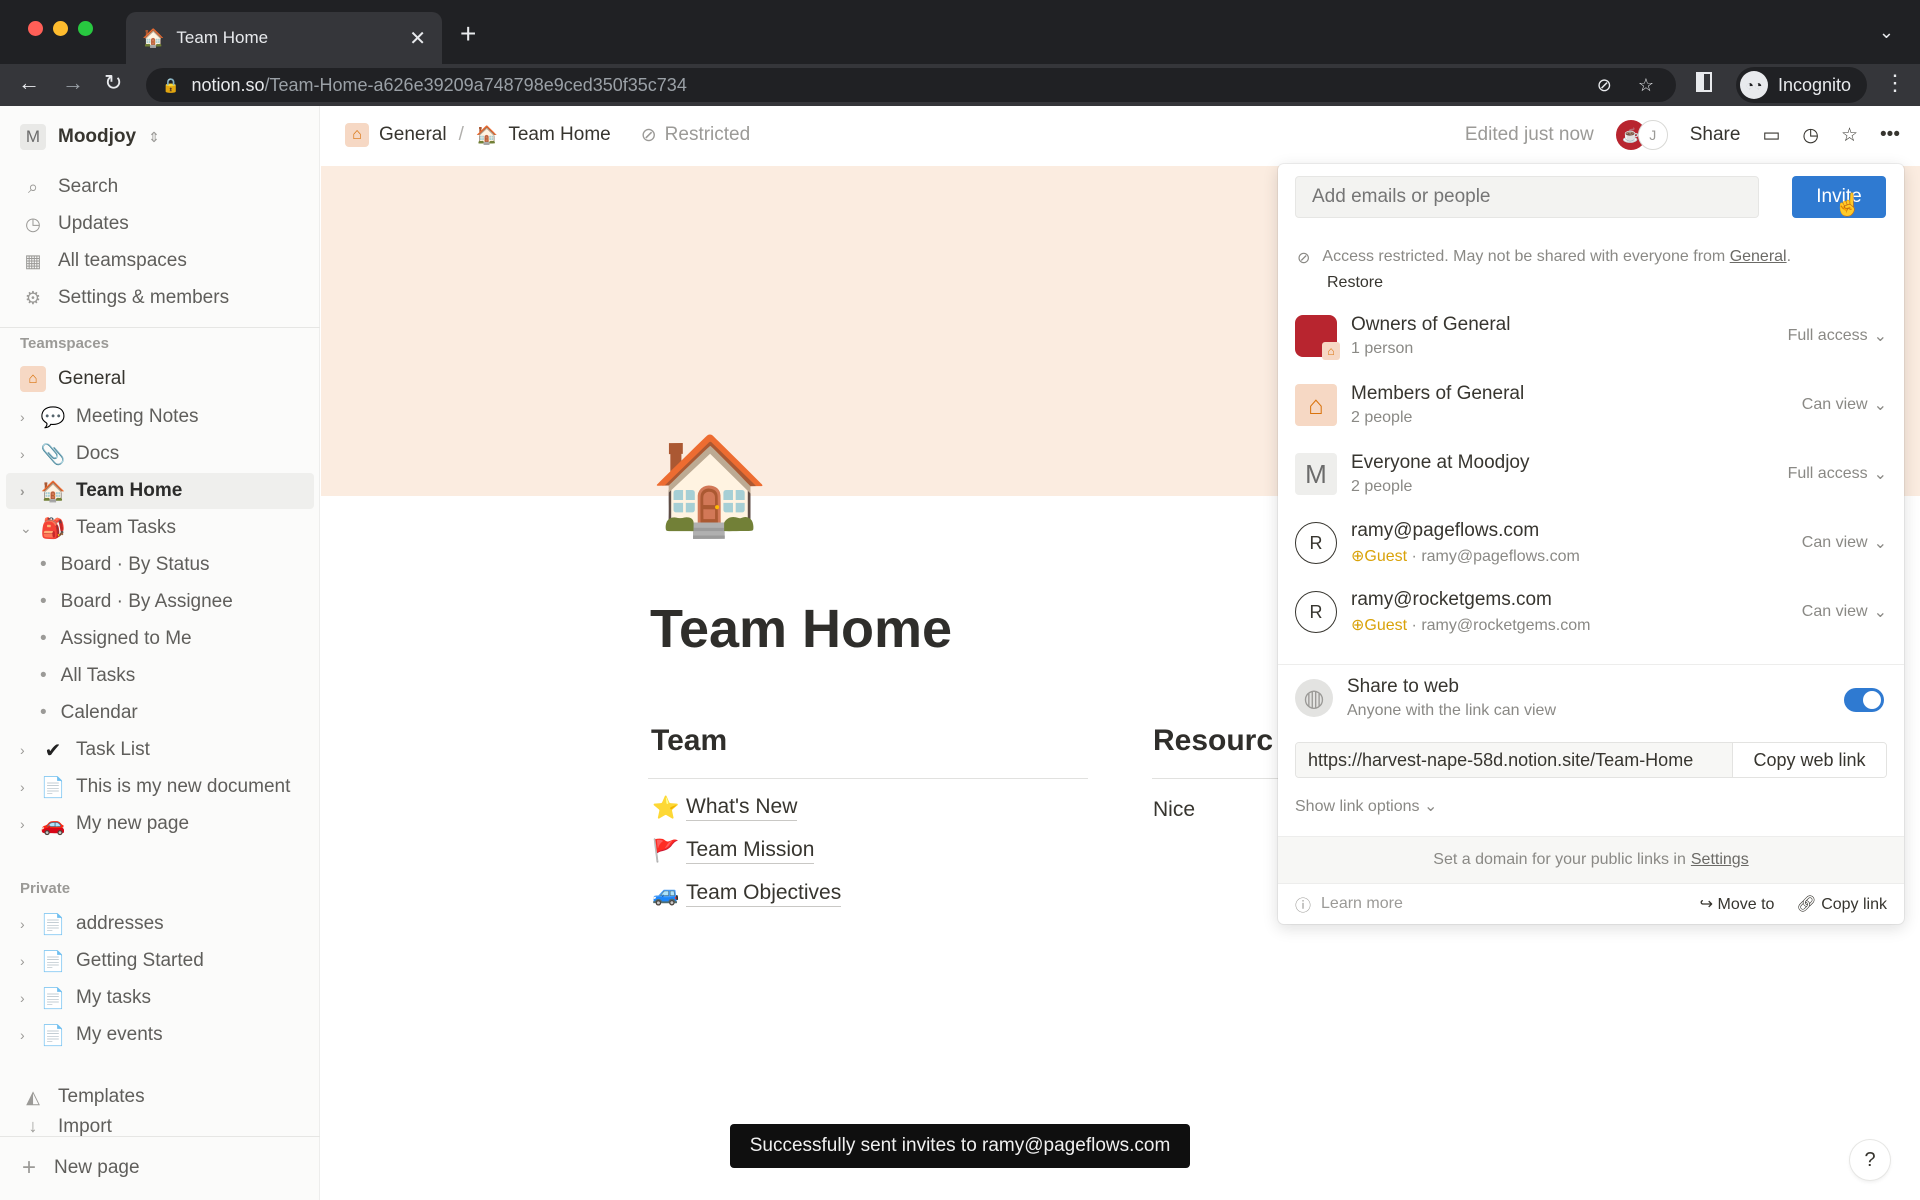 The height and width of the screenshot is (1200, 1920). Describe the element at coordinates (1646, 85) in the screenshot. I see `bookmark-star-icon: ☆` at that location.